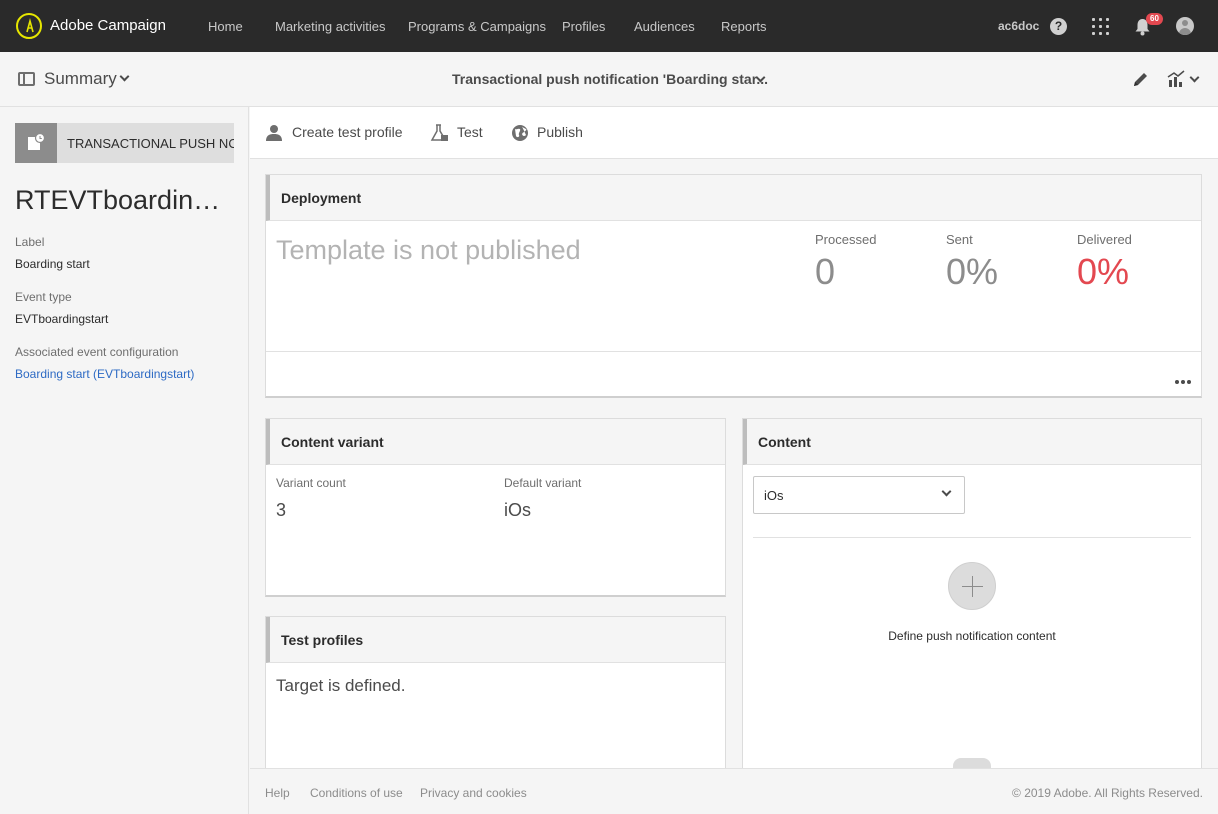 The height and width of the screenshot is (814, 1218). Describe the element at coordinates (1177, 81) in the screenshot. I see `report-chart-icon` at that location.